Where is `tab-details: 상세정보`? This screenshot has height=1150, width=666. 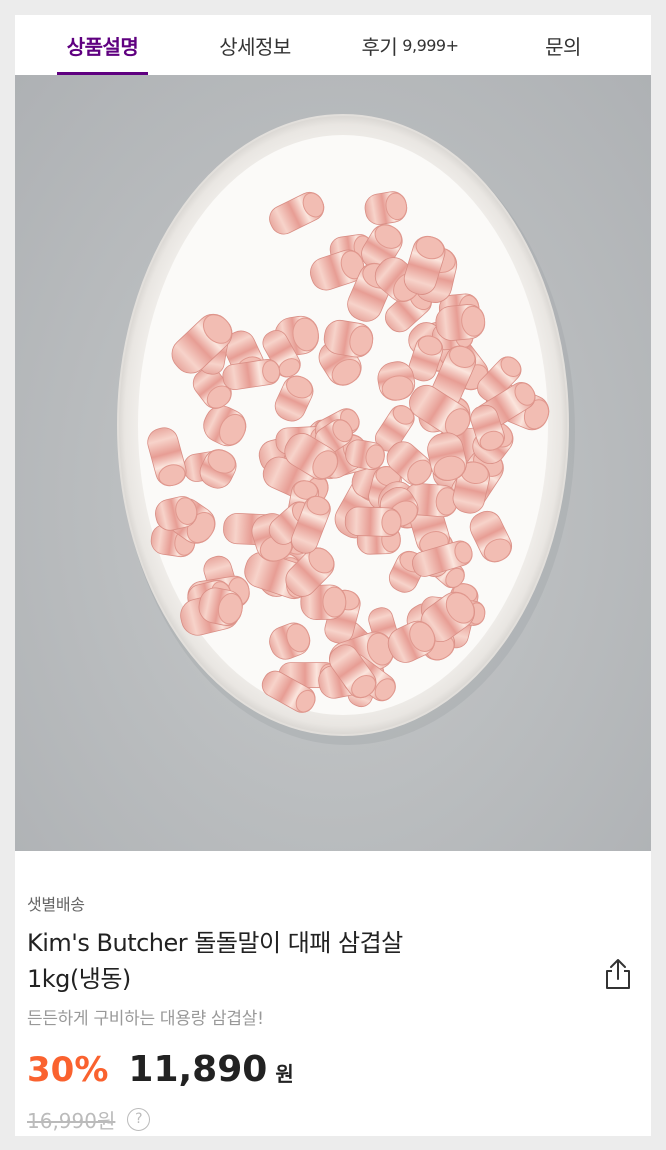
tab-details: 상세정보 is located at coordinates (255, 45).